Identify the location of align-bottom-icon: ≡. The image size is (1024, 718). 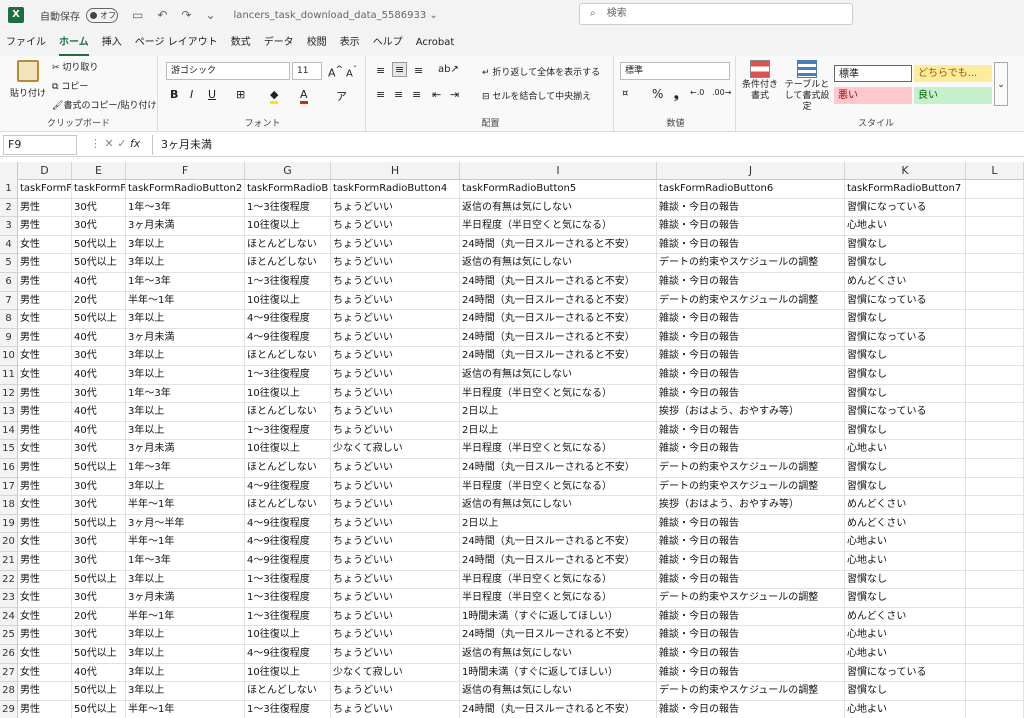
(418, 70).